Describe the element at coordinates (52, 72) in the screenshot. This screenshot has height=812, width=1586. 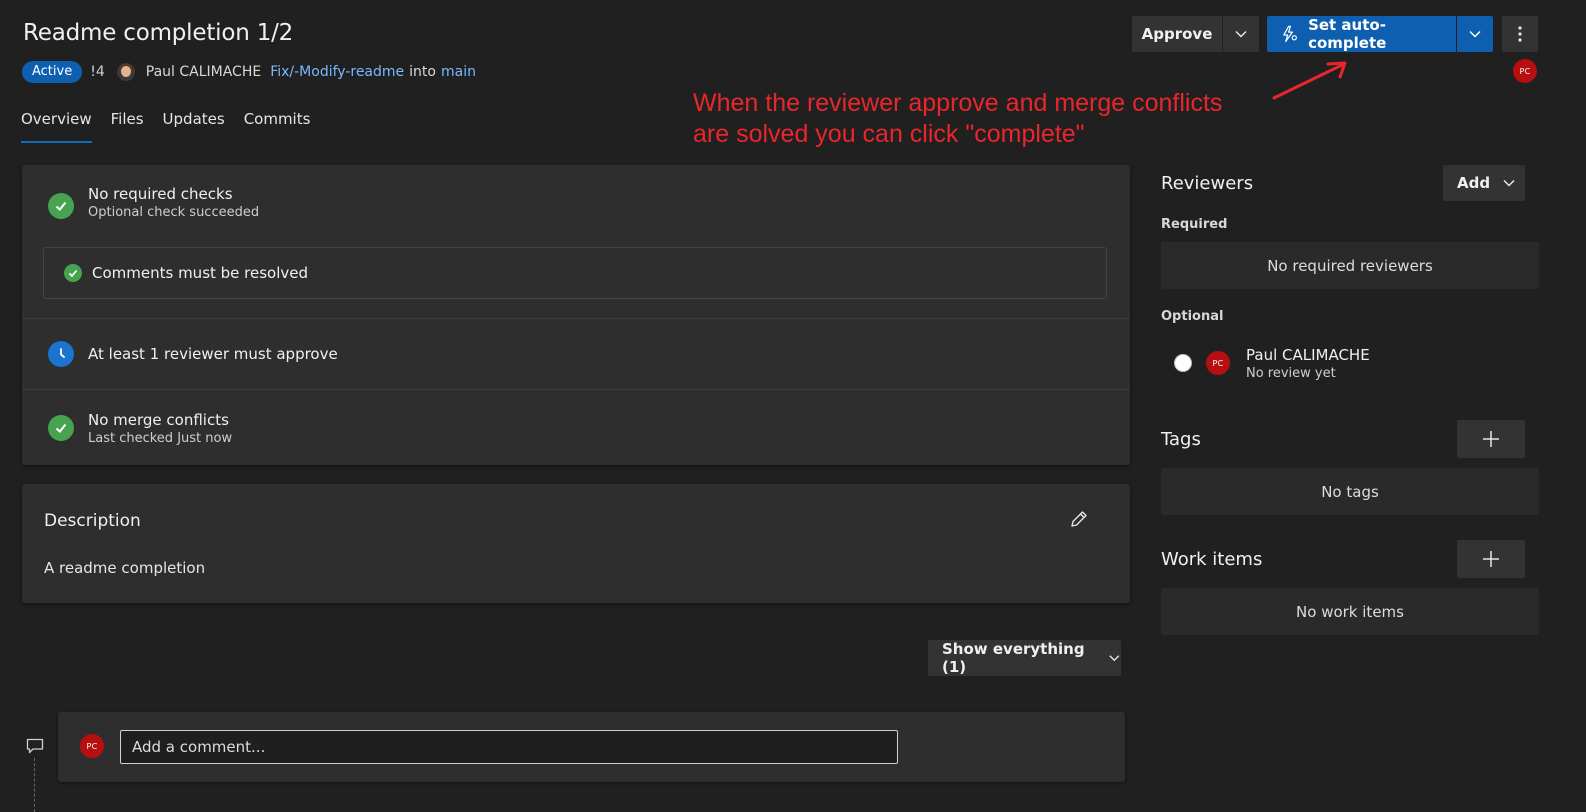
I see `status-badge: Active` at that location.